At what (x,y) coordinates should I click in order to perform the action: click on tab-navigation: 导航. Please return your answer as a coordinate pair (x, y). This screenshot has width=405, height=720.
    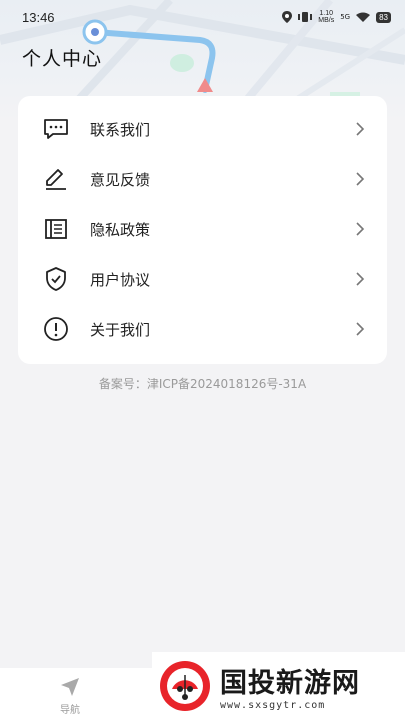
    Looking at the image, I should click on (70, 696).